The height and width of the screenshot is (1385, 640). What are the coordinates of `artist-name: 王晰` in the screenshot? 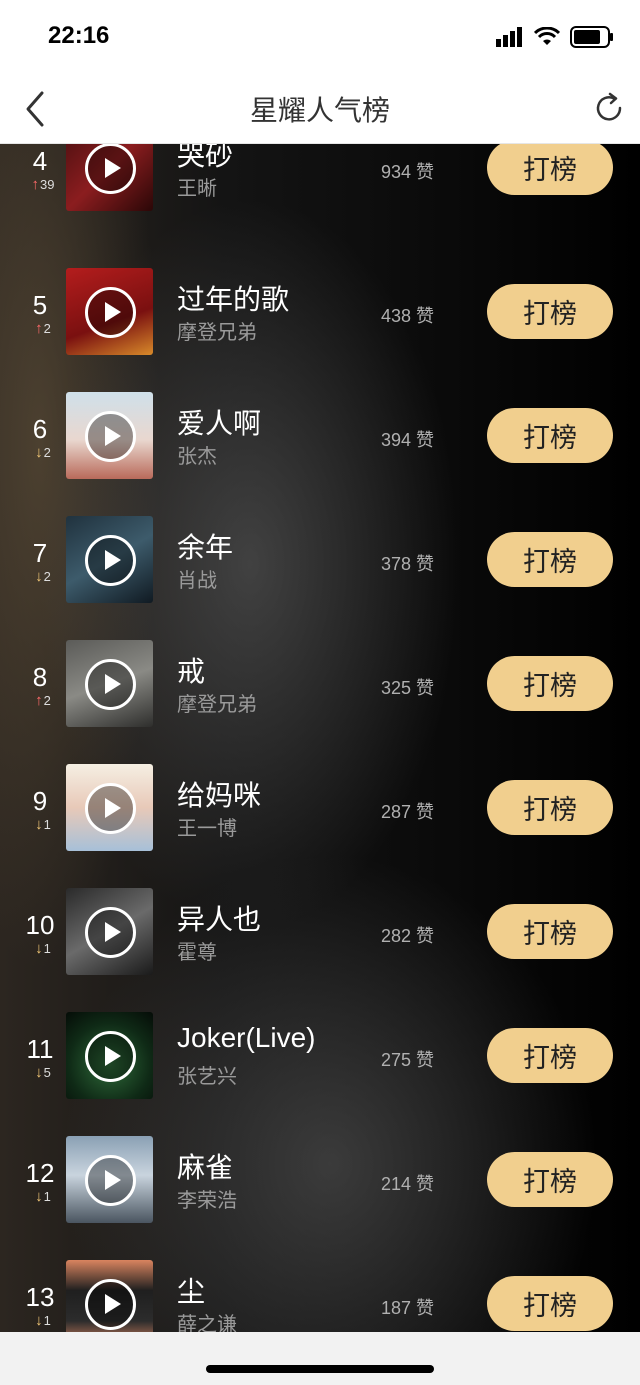 It's located at (197, 189).